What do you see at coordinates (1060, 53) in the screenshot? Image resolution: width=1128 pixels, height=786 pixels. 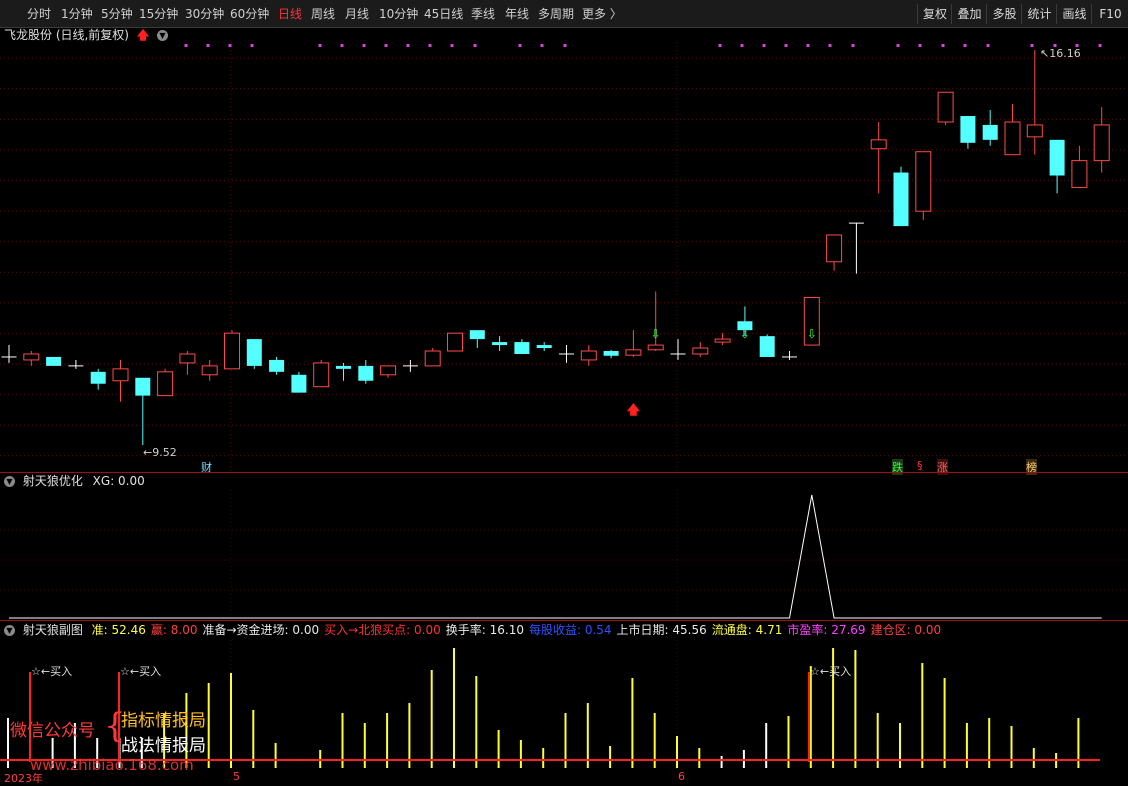 I see `high-price-label: ↖16.16` at bounding box center [1060, 53].